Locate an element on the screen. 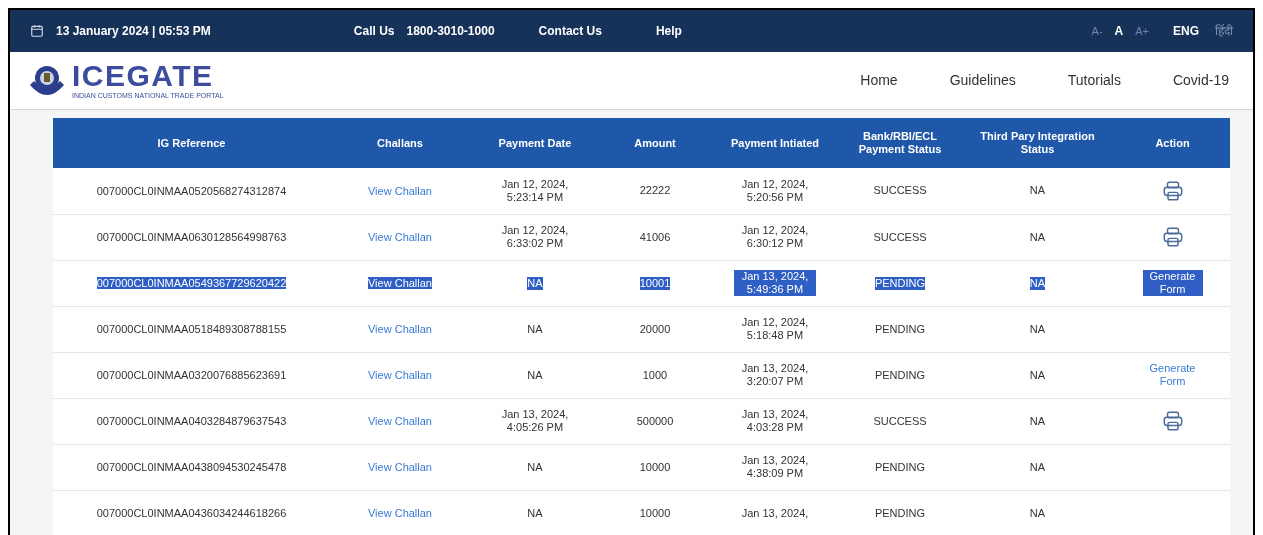 The height and width of the screenshot is (535, 1263). table-cell-text: Jan 12, 2024, 5:18:48 PM is located at coordinates (775, 329).